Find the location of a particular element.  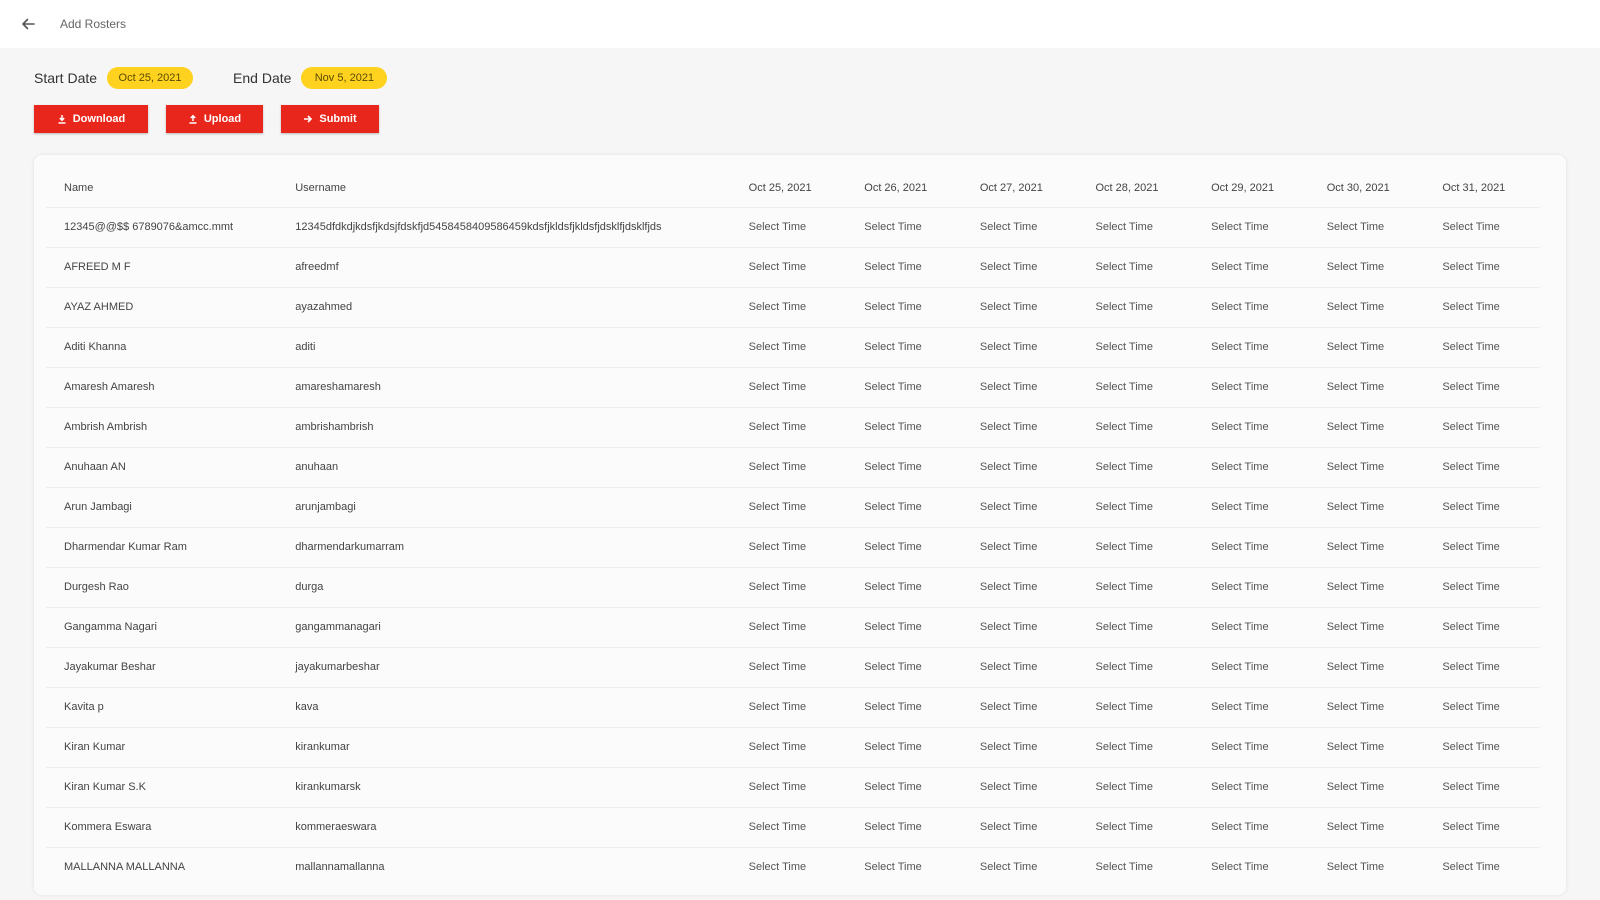

back-button is located at coordinates (28, 24).